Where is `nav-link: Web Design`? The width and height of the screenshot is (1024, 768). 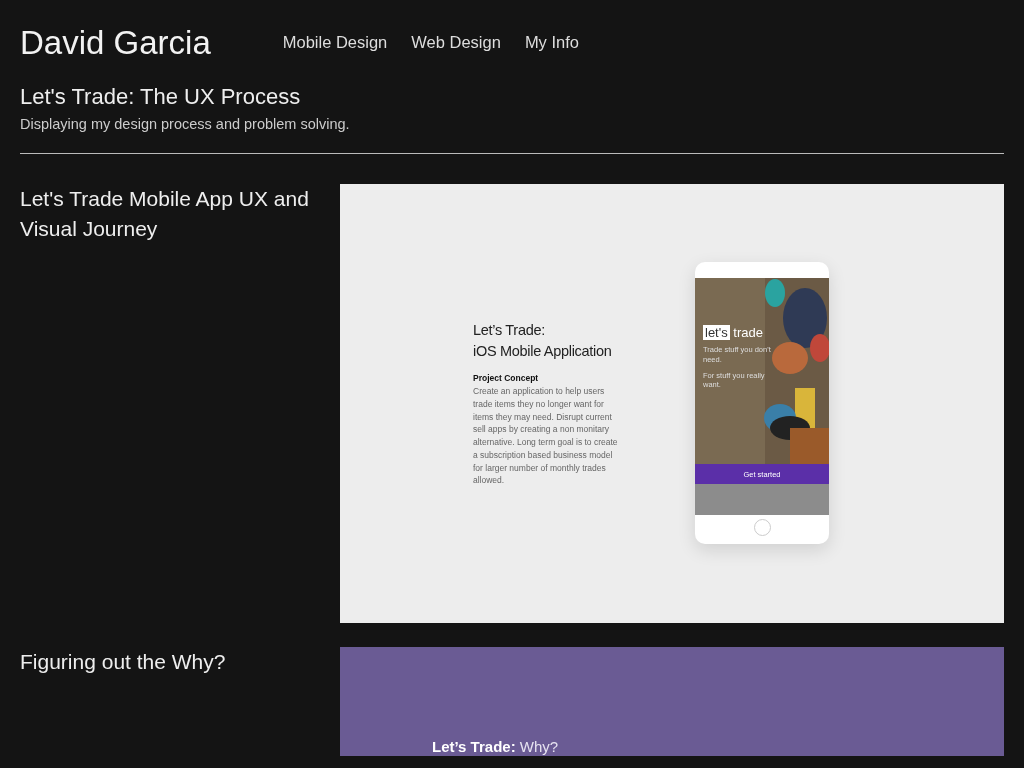 nav-link: Web Design is located at coordinates (456, 42).